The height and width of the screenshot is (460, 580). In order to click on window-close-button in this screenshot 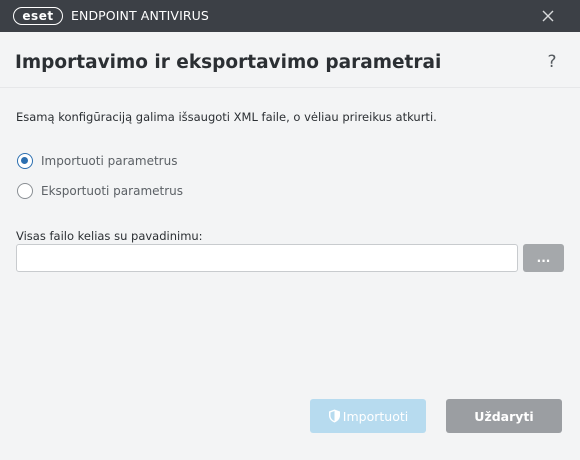, I will do `click(548, 16)`.